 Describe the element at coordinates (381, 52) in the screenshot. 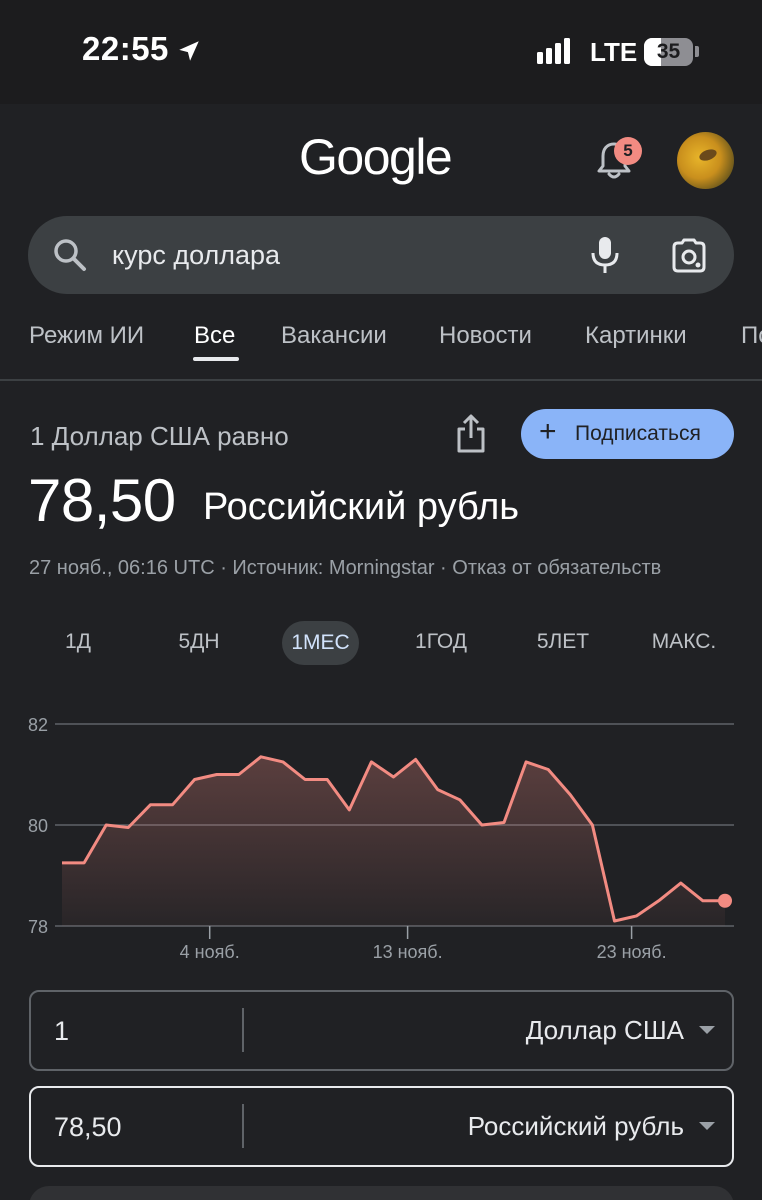

I see `status-bar: 22:55 LTE 35` at that location.